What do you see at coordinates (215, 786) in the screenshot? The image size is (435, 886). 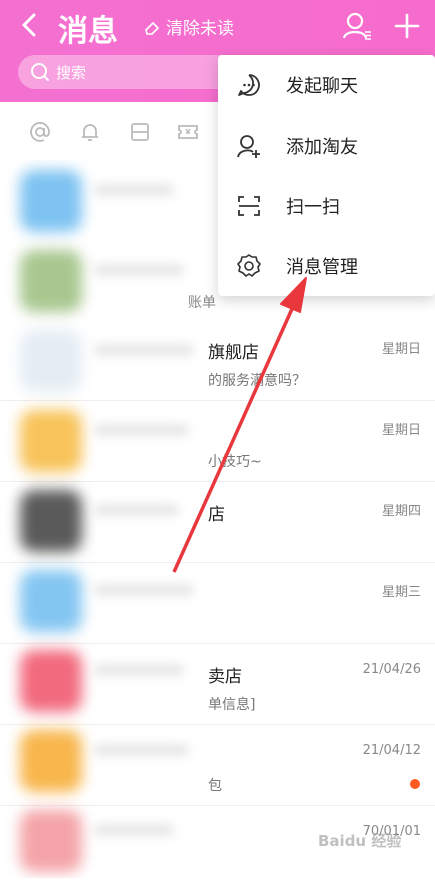 I see `conversation-preview: 包` at bounding box center [215, 786].